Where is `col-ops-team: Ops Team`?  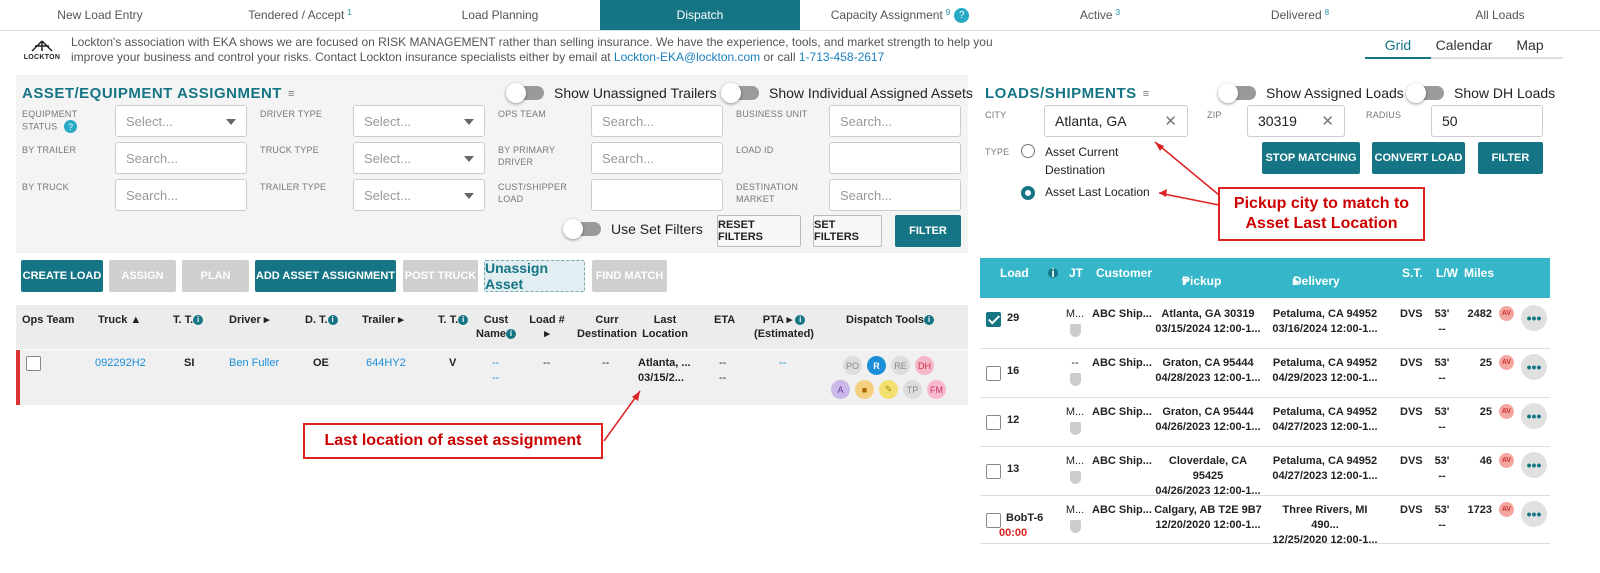 col-ops-team: Ops Team is located at coordinates (48, 320).